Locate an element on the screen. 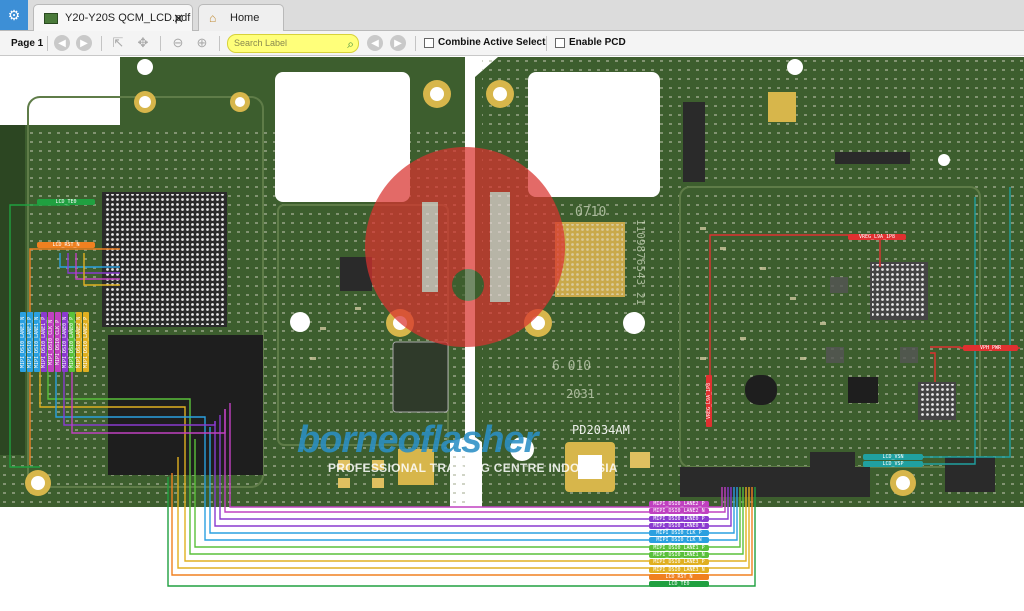 The image size is (1024, 611). close-icon: ✕ is located at coordinates (178, 19).